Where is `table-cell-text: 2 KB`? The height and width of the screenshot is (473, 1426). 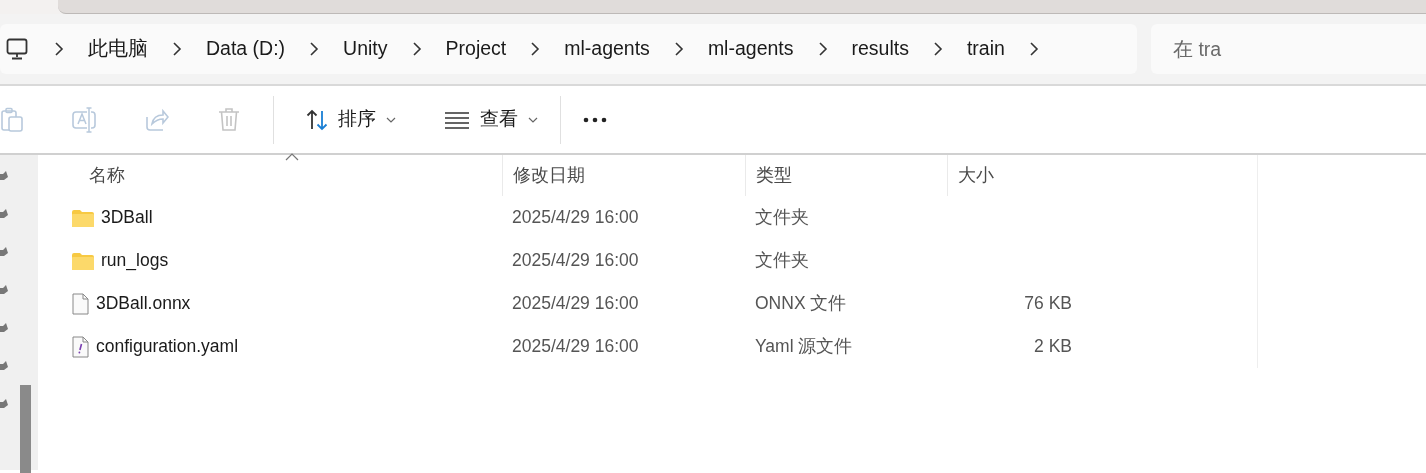 table-cell-text: 2 KB is located at coordinates (1053, 347).